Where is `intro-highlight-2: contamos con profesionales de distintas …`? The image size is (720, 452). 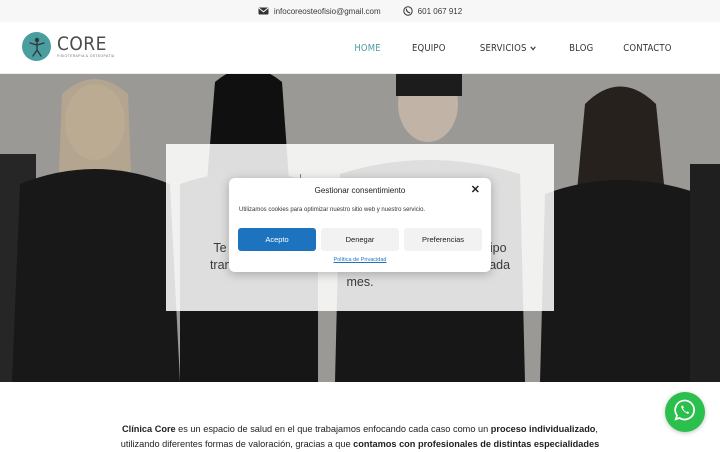
intro-highlight-2: contamos con profesionales de distintas … is located at coordinates (476, 444).